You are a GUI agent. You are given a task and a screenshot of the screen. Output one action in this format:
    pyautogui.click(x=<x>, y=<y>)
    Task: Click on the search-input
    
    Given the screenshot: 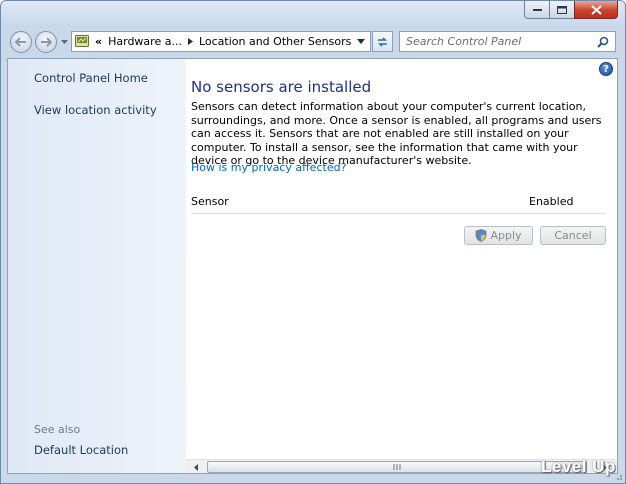 What is the action you would take?
    pyautogui.click(x=495, y=41)
    